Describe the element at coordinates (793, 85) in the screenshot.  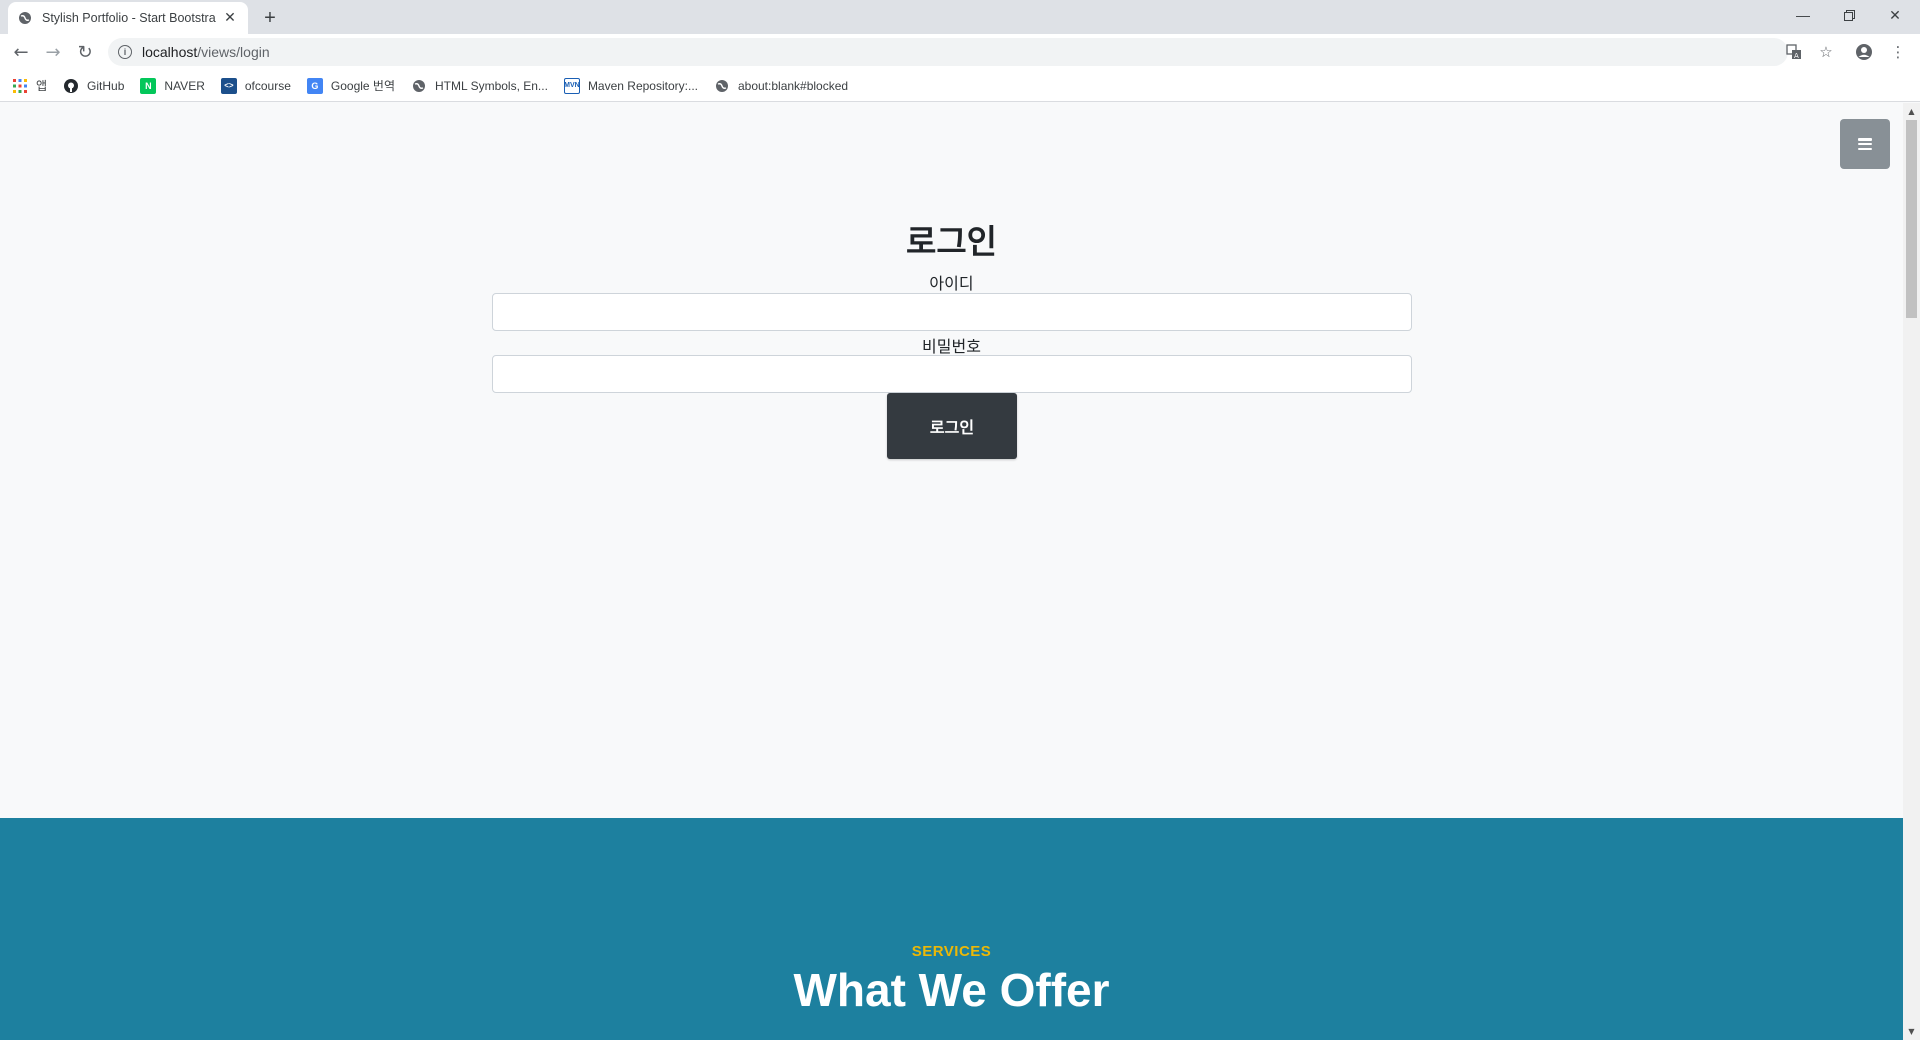
I see `bookmark-label: about:blank#blocked` at that location.